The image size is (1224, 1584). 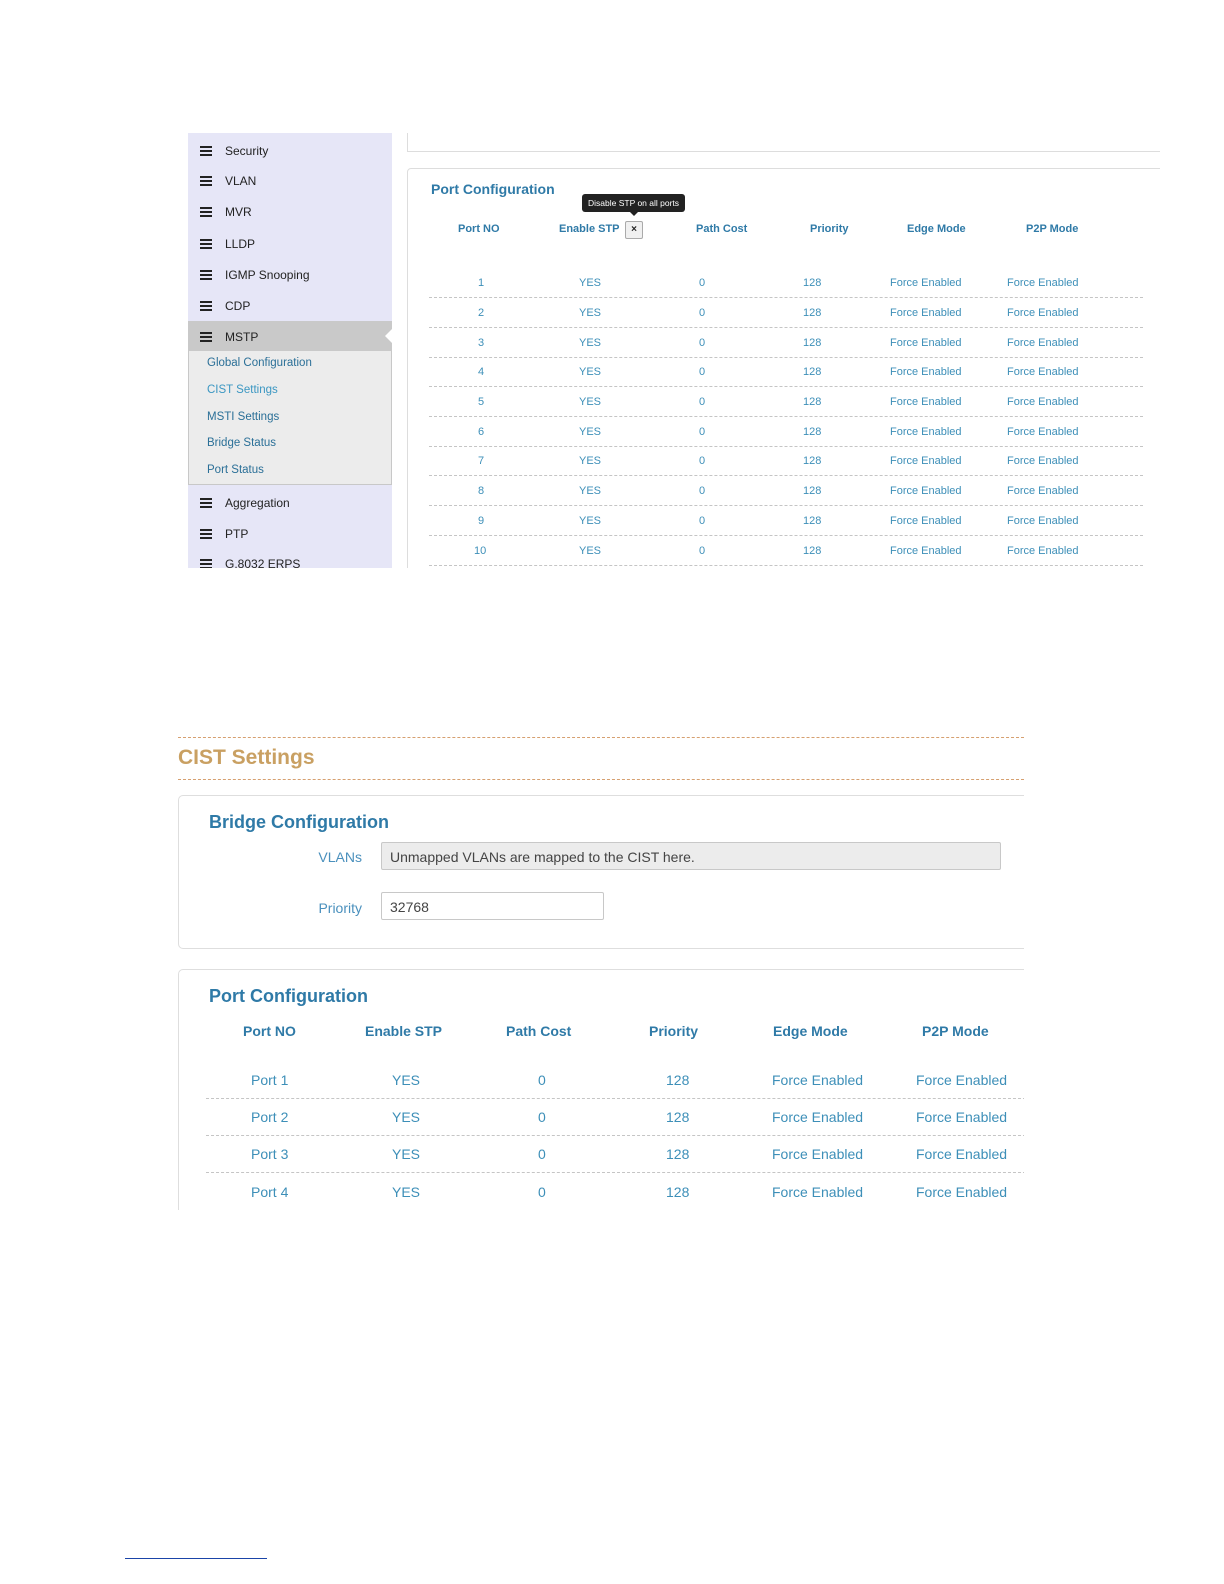 I want to click on sidebar-item-security: Security, so click(x=290, y=150).